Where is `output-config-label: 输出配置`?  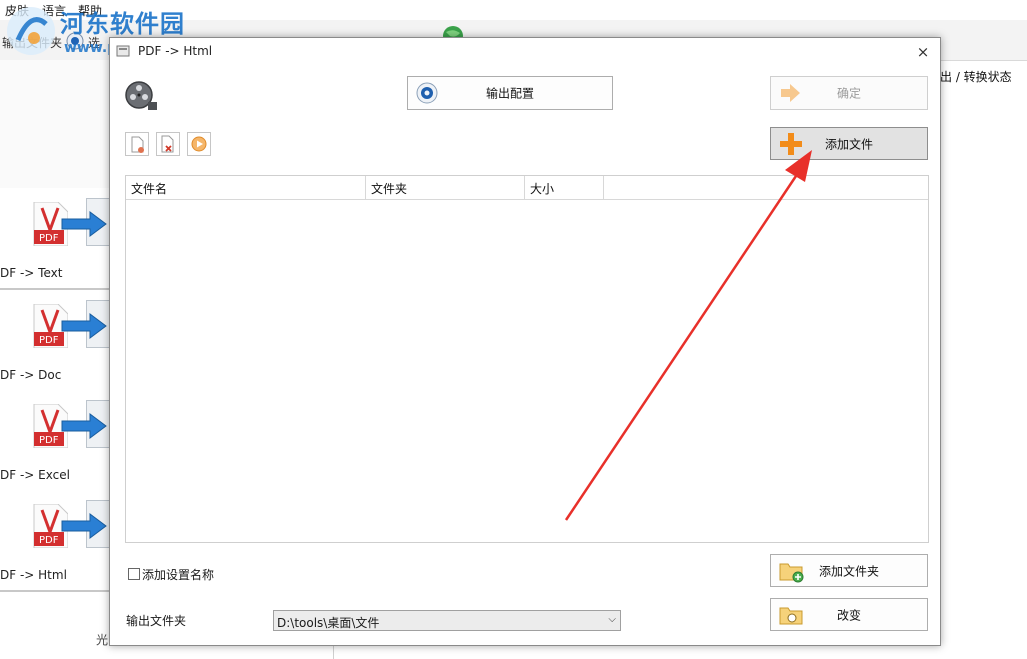 output-config-label: 输出配置 is located at coordinates (509, 93).